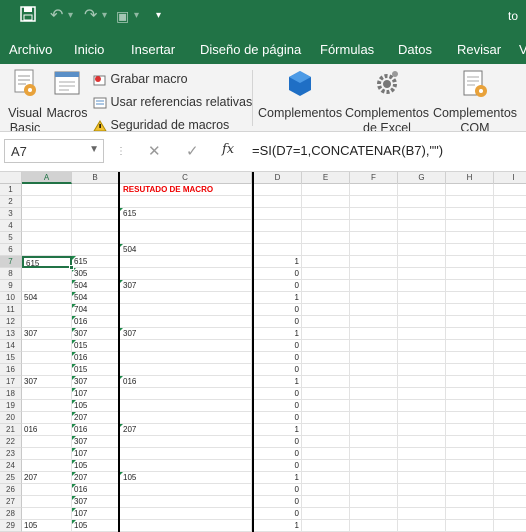 This screenshot has height=532, width=526. I want to click on cell-i23, so click(510, 454).